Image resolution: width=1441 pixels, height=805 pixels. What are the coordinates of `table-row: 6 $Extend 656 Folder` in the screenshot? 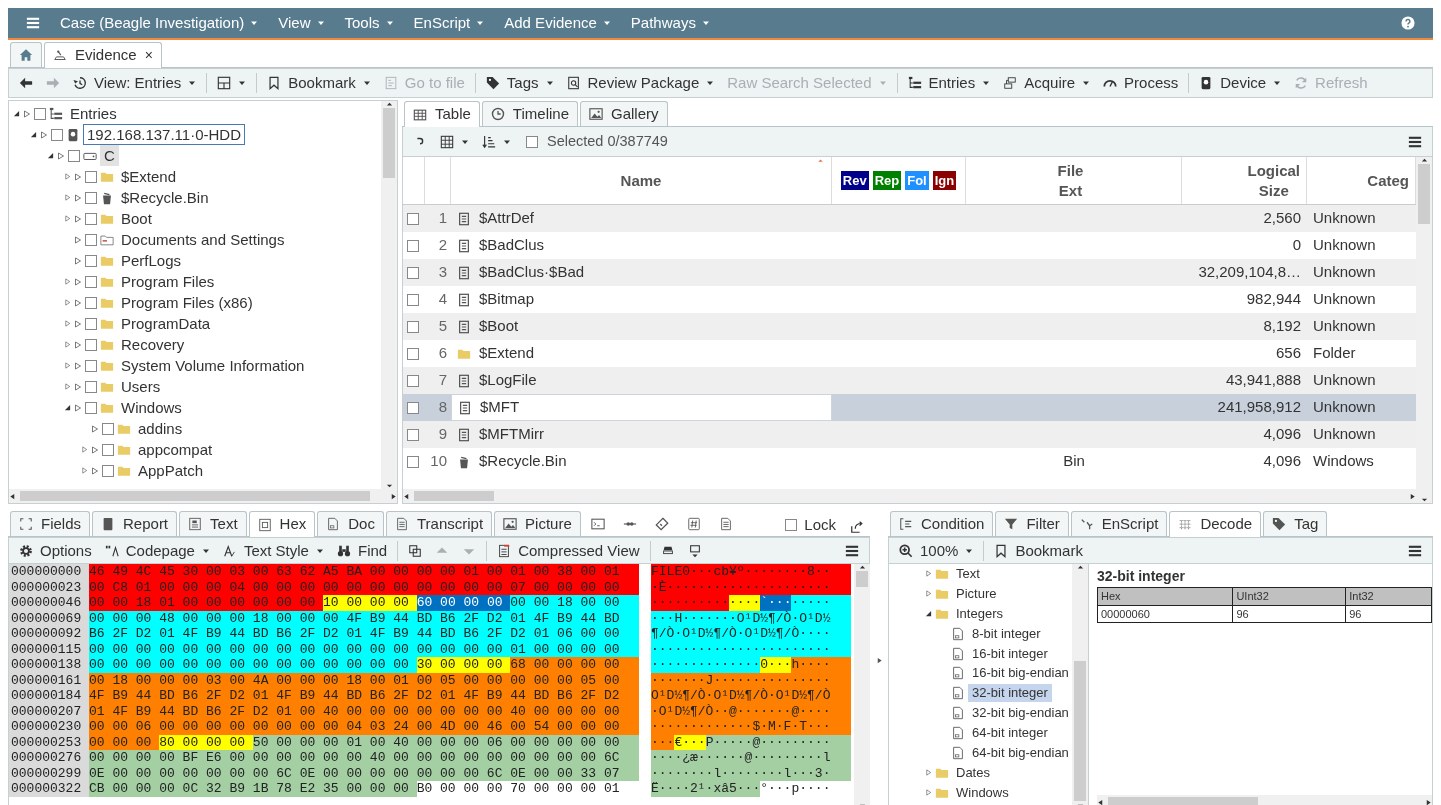 It's located at (909, 353).